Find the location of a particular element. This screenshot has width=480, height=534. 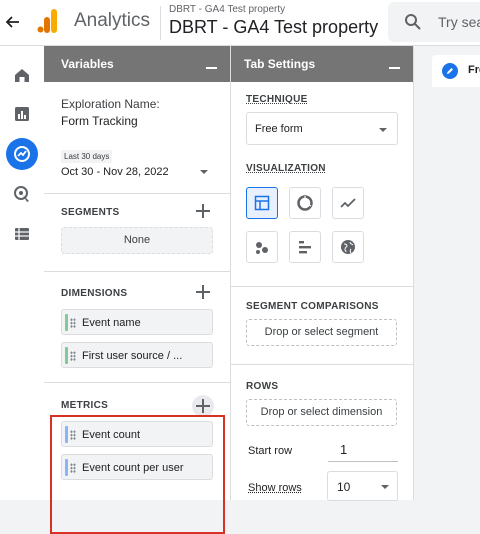

show-rows-select: 10 is located at coordinates (362, 486).